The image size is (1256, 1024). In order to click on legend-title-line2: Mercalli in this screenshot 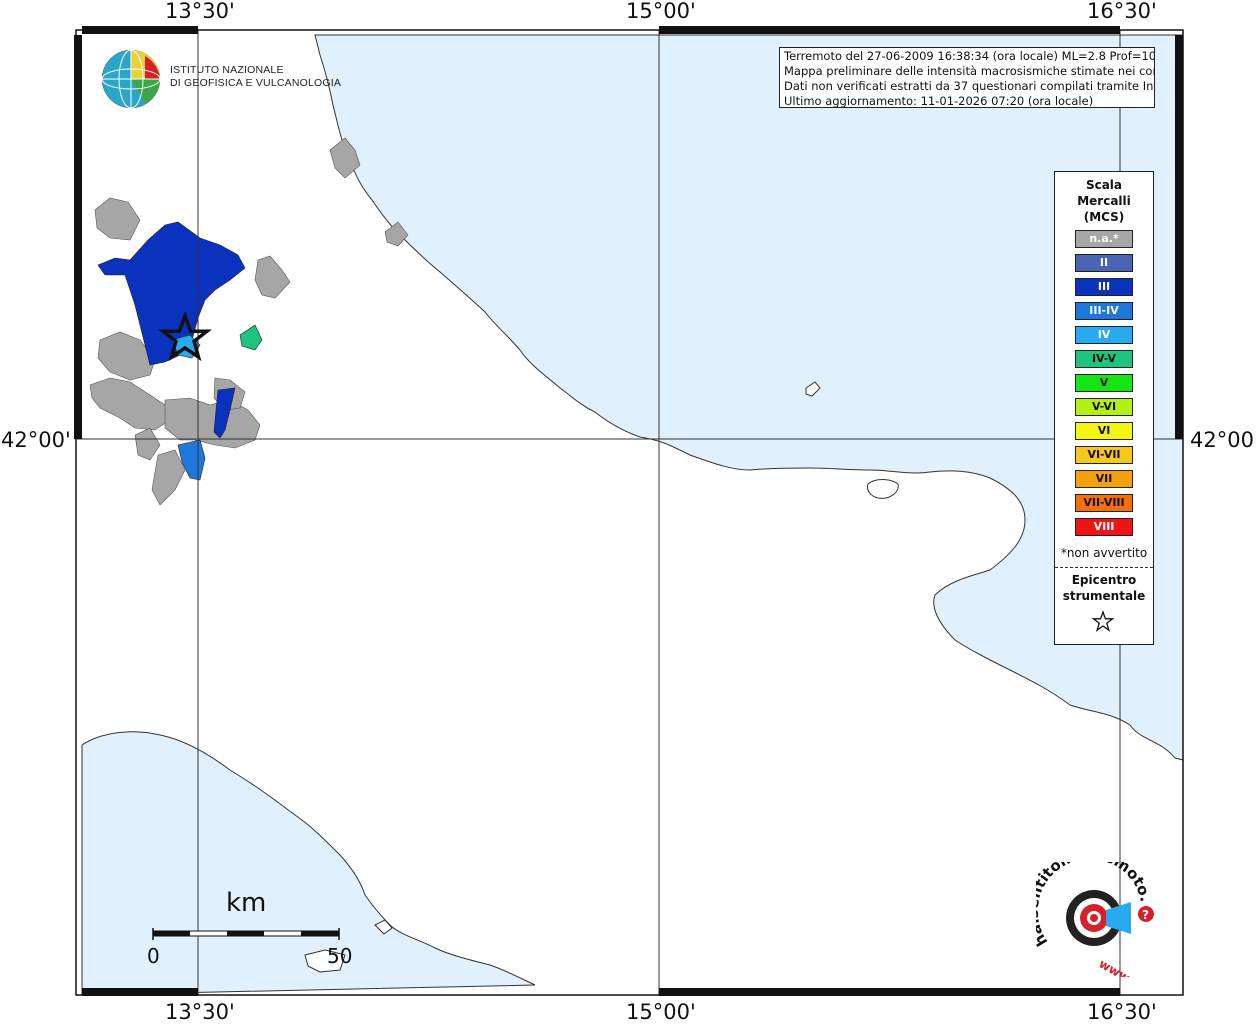, I will do `click(1104, 201)`.